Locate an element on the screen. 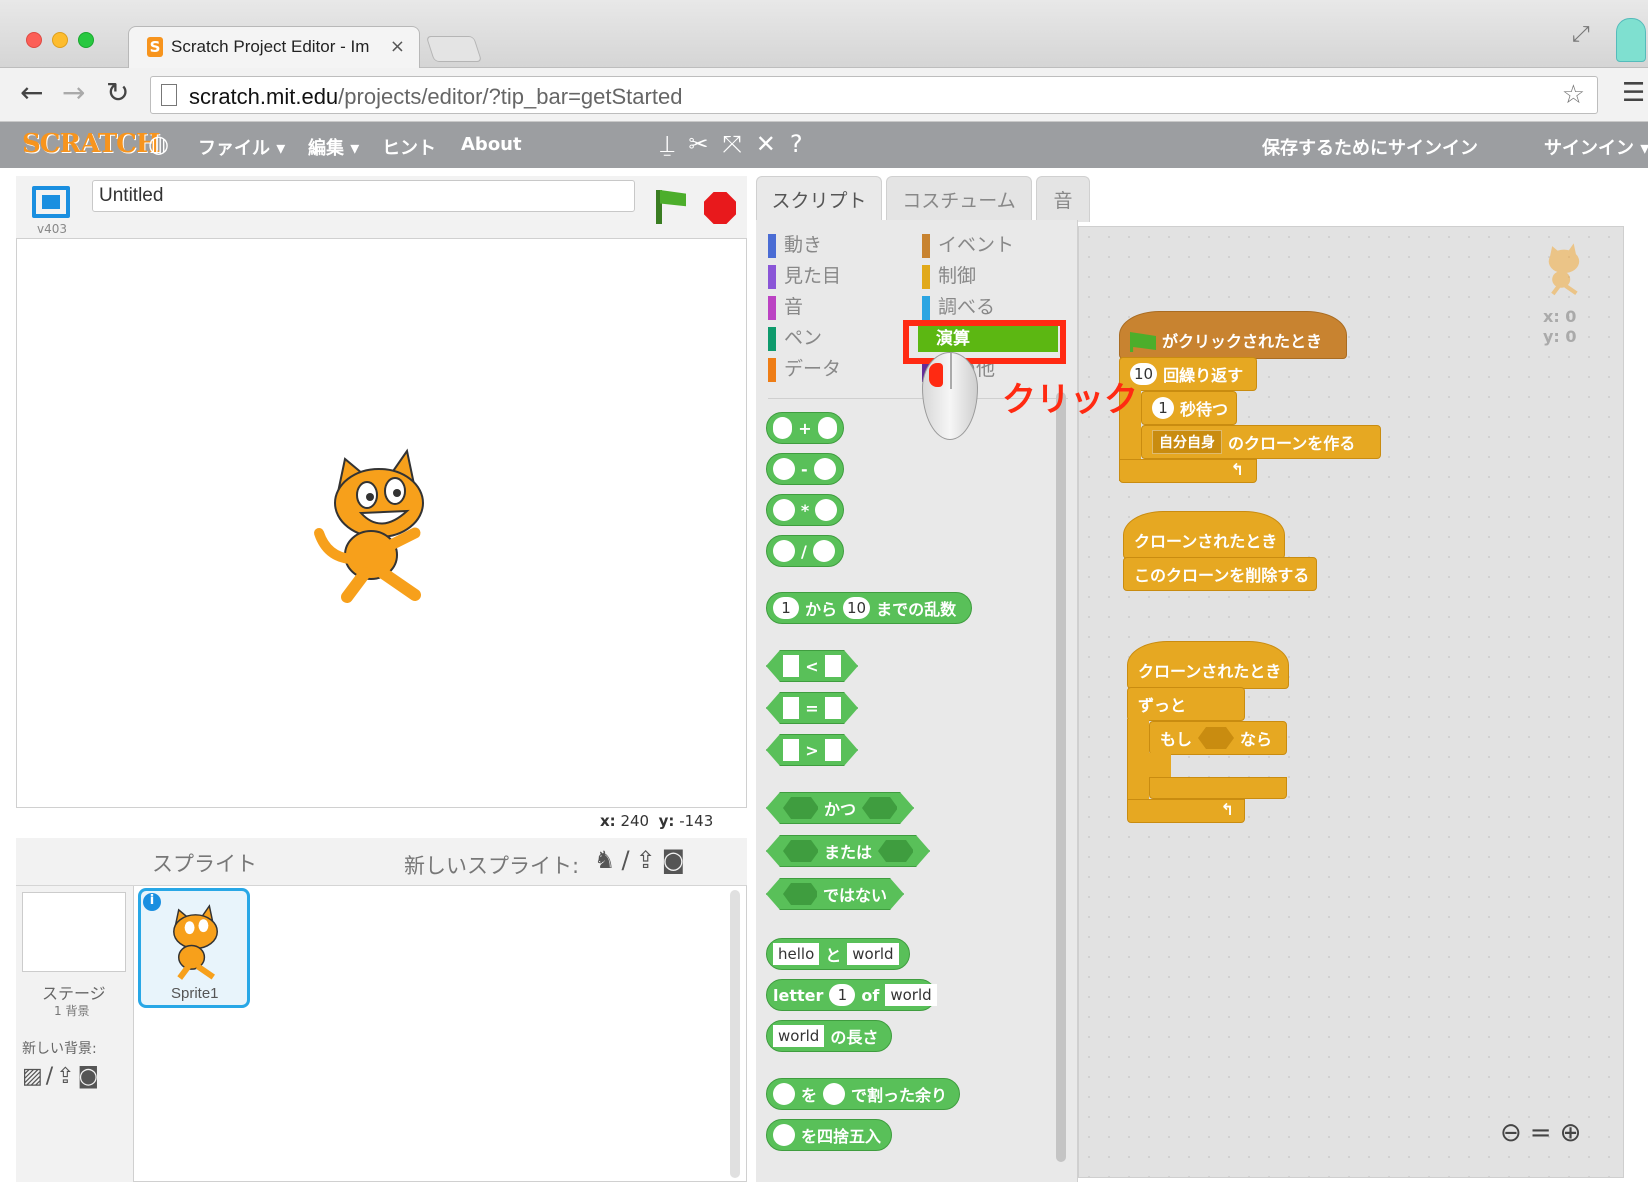  random-to-input: 10 is located at coordinates (857, 608).